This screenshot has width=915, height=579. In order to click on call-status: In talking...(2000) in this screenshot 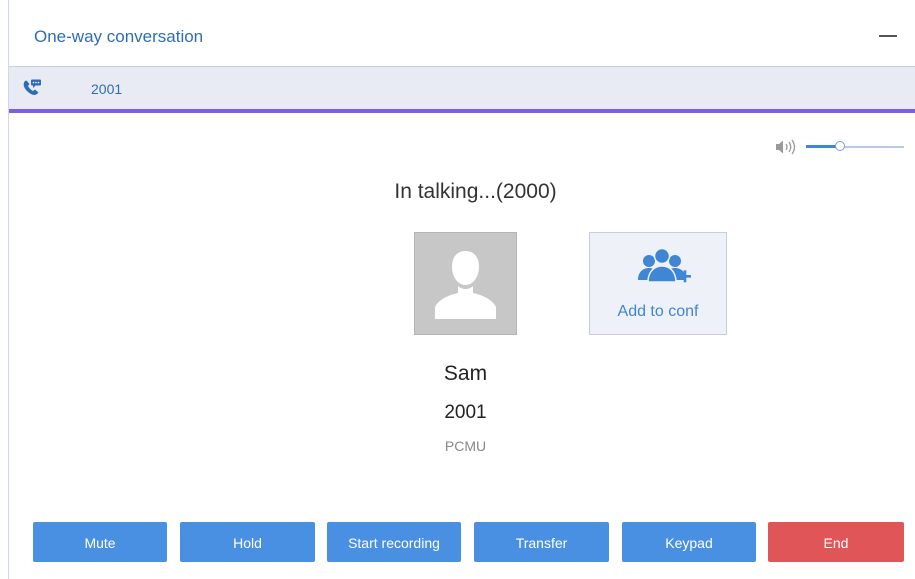, I will do `click(462, 192)`.